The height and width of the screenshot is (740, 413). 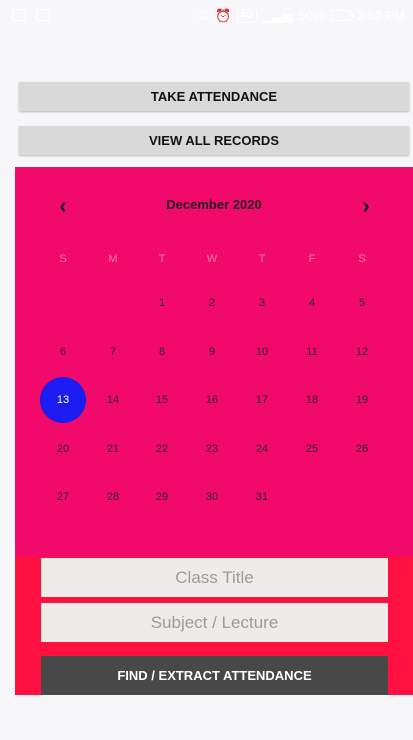 I want to click on weekday-label: M, so click(x=113, y=259).